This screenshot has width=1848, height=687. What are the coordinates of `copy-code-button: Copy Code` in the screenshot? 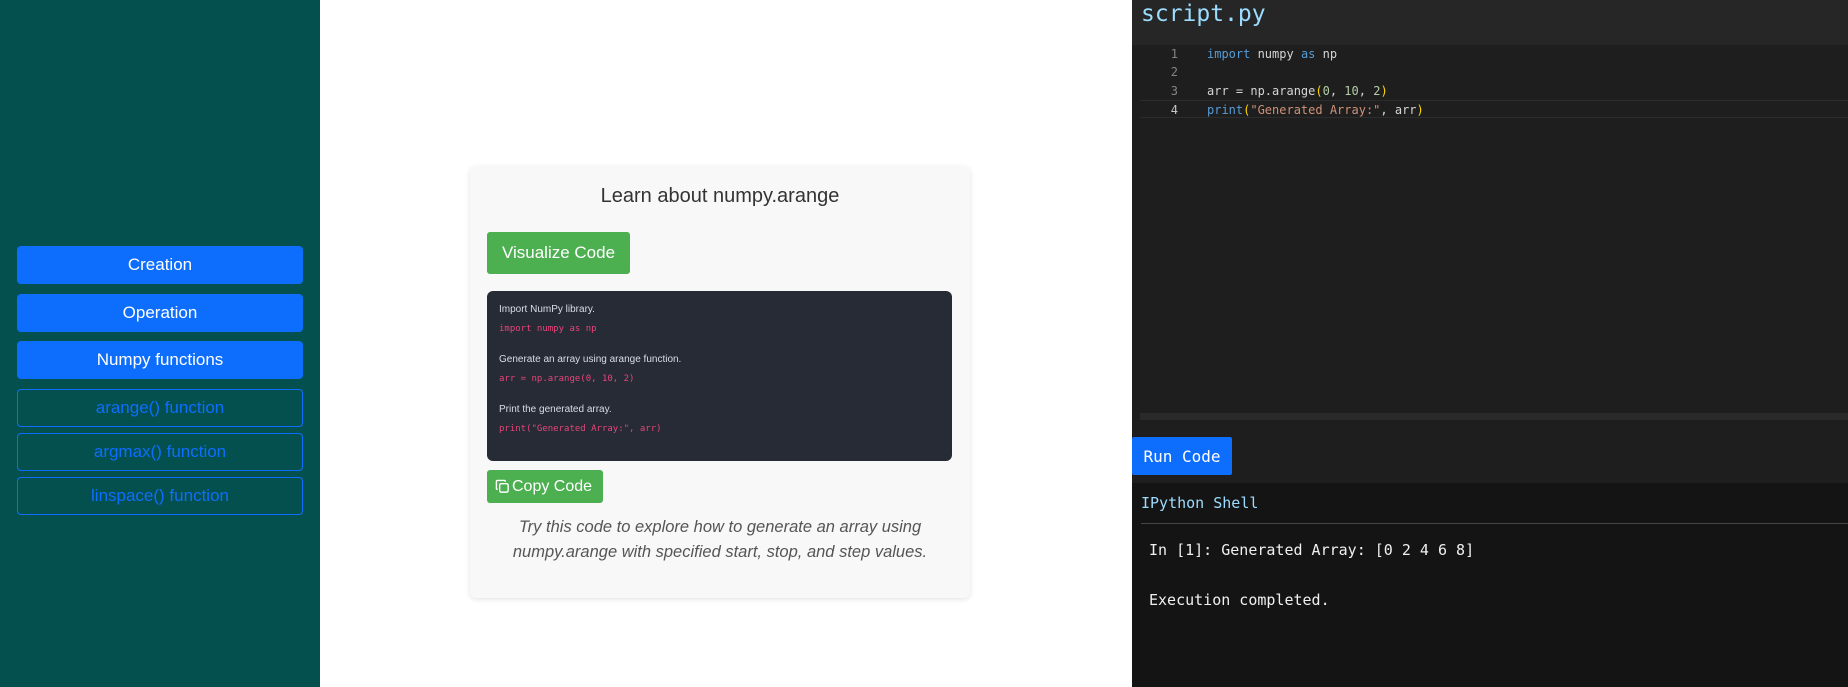 It's located at (545, 486).